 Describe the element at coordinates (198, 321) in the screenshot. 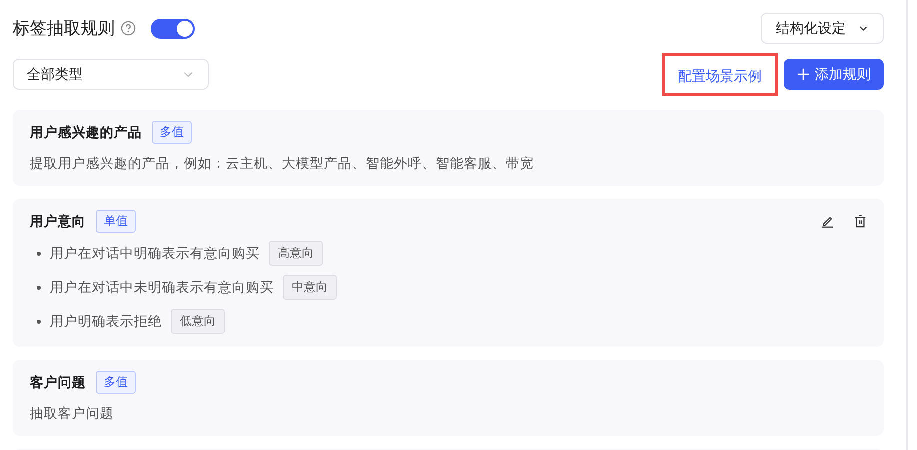

I see `intent-level-tag: 低意向` at that location.